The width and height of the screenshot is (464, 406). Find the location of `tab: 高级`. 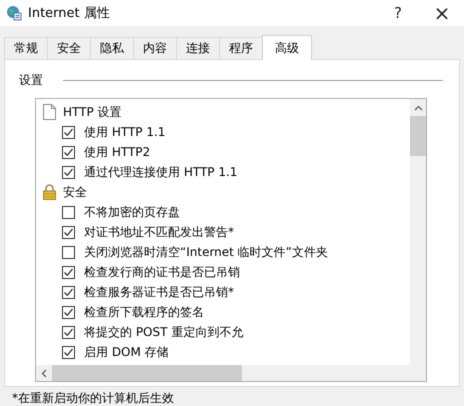

tab: 高级 is located at coordinates (287, 47).